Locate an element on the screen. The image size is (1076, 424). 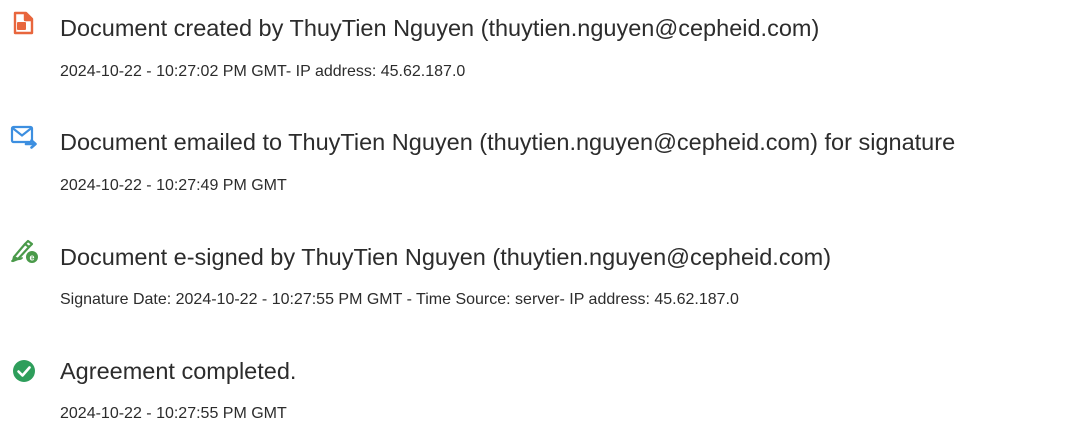
event-detail: 2024-10-22 - 10:27:49 PM GMT is located at coordinates (173, 185).